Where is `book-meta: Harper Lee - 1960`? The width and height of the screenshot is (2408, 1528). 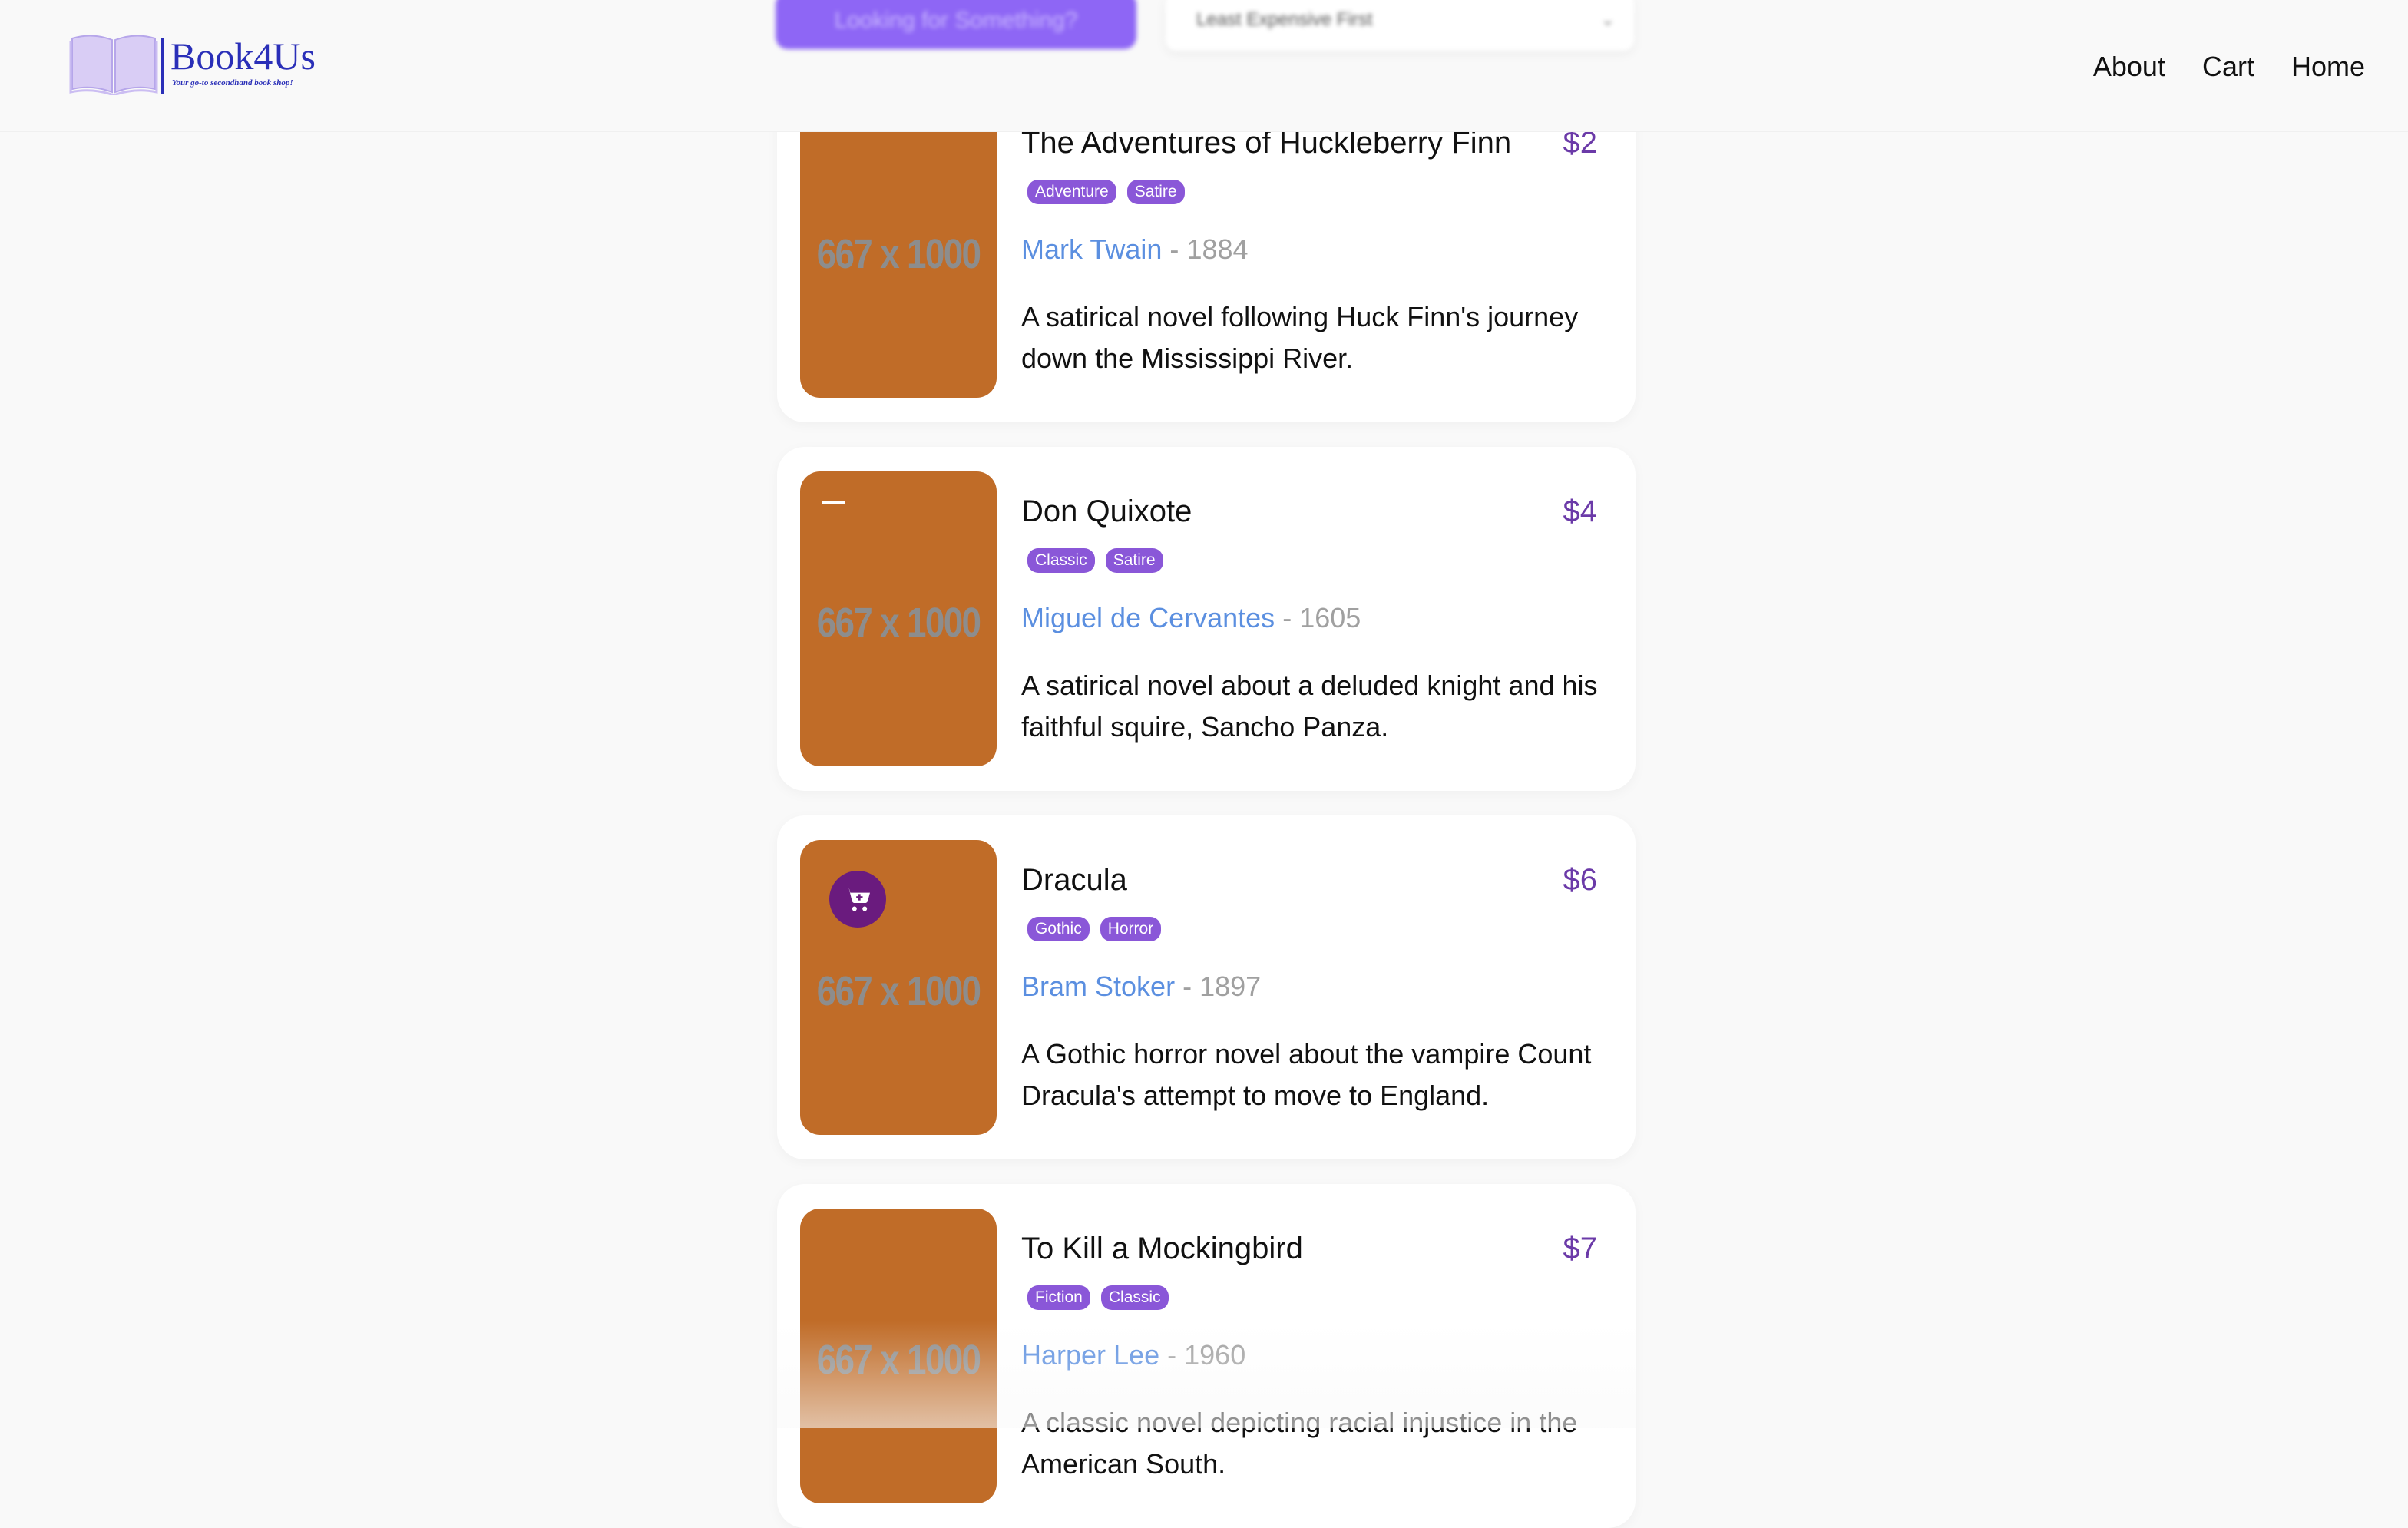 book-meta: Harper Lee - 1960 is located at coordinates (1133, 1355).